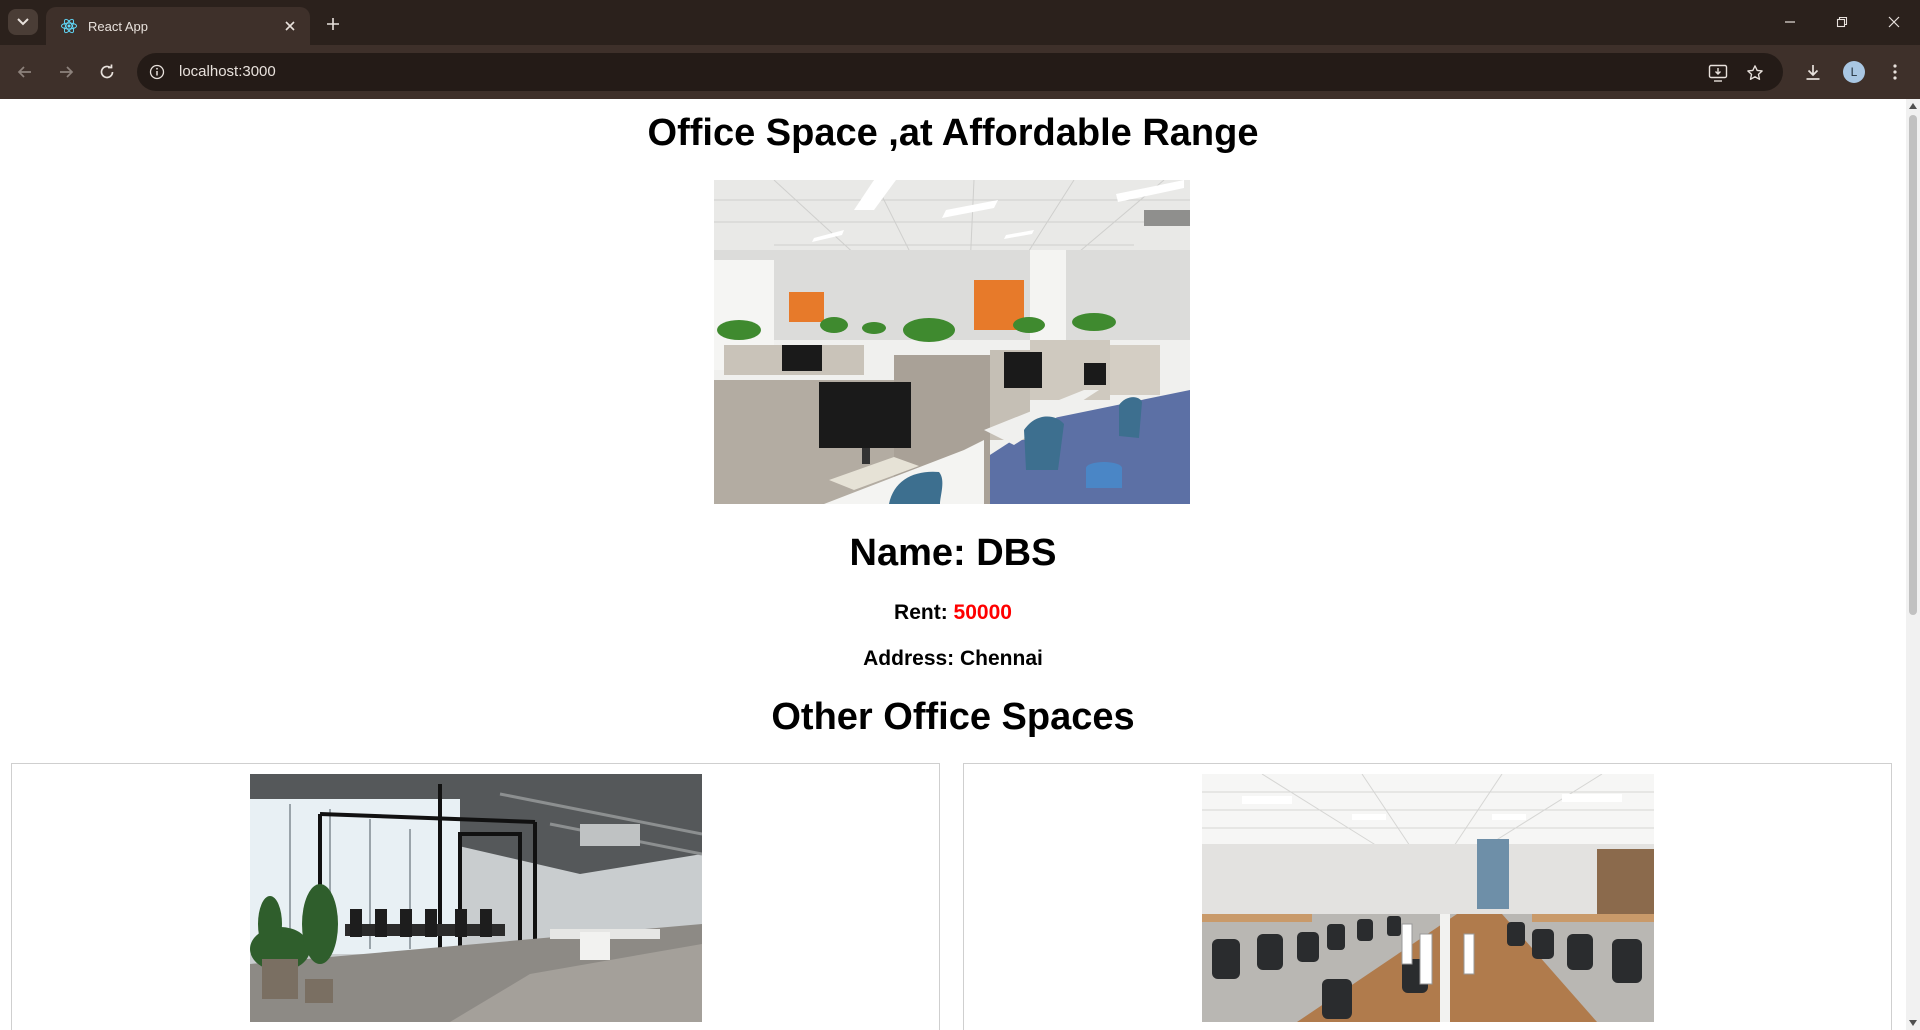 The image size is (1920, 1030). I want to click on back-arrow-icon, so click(24, 72).